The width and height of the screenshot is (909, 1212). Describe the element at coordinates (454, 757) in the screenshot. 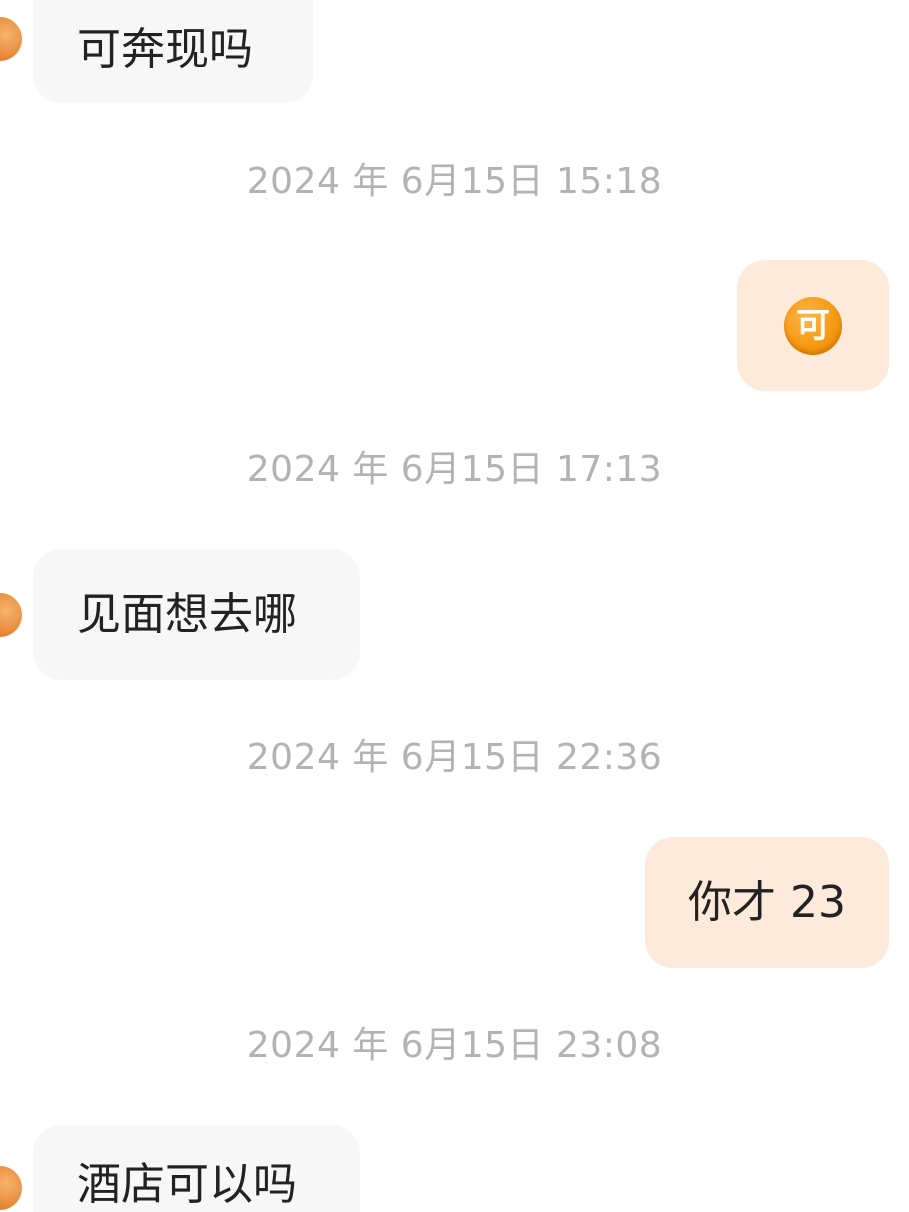

I see `message-timestamp: 2024 年 6月15日 22:36` at that location.